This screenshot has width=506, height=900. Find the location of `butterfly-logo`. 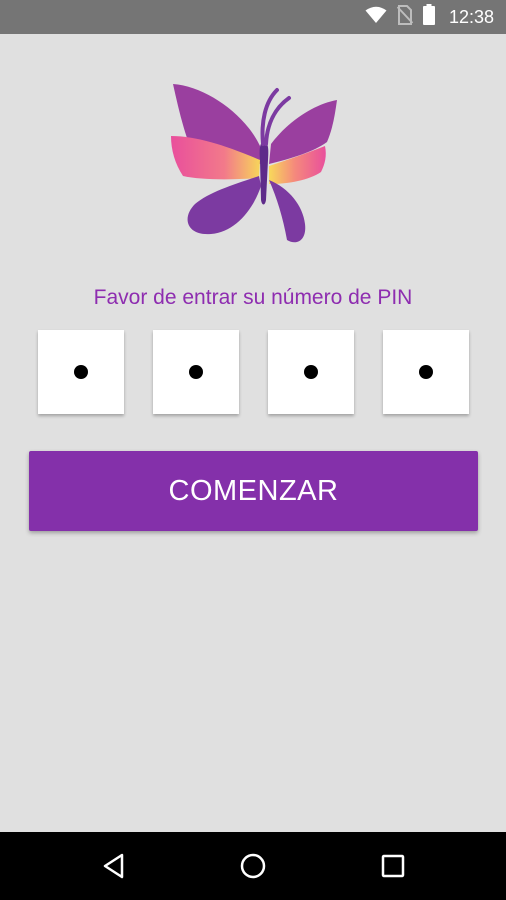

butterfly-logo is located at coordinates (253, 163).